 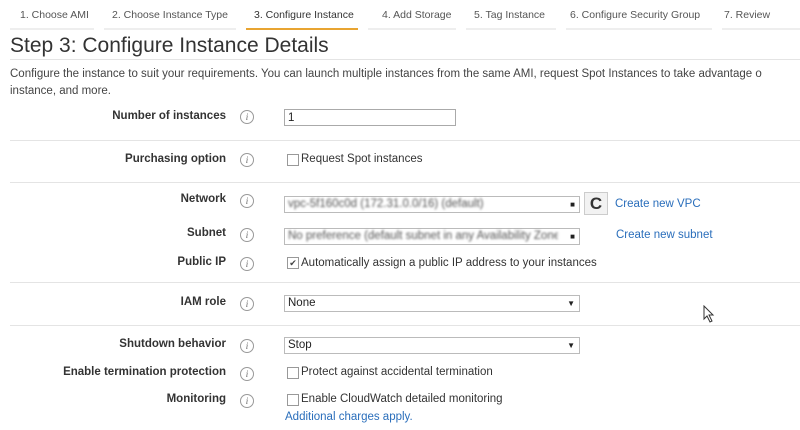 What do you see at coordinates (206, 233) in the screenshot?
I see `label-subnet: Subnet` at bounding box center [206, 233].